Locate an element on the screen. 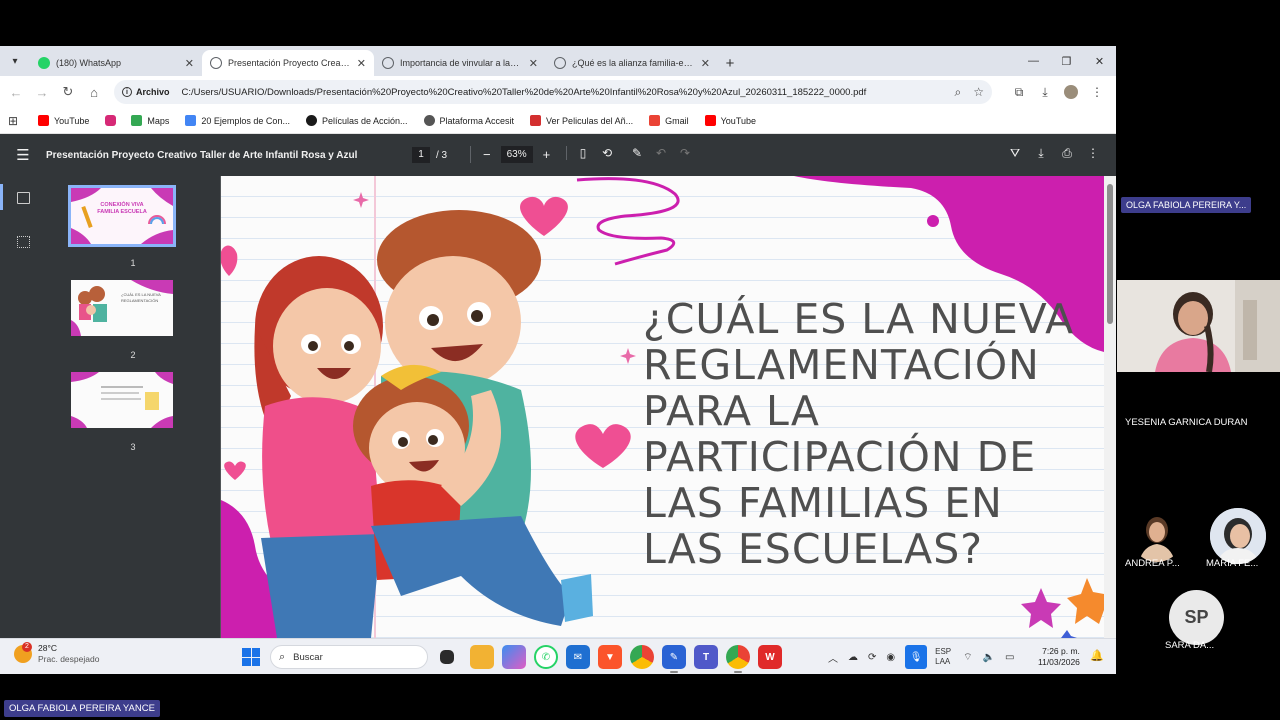  bookmark-youtube: YouTube is located at coordinates (63, 120).